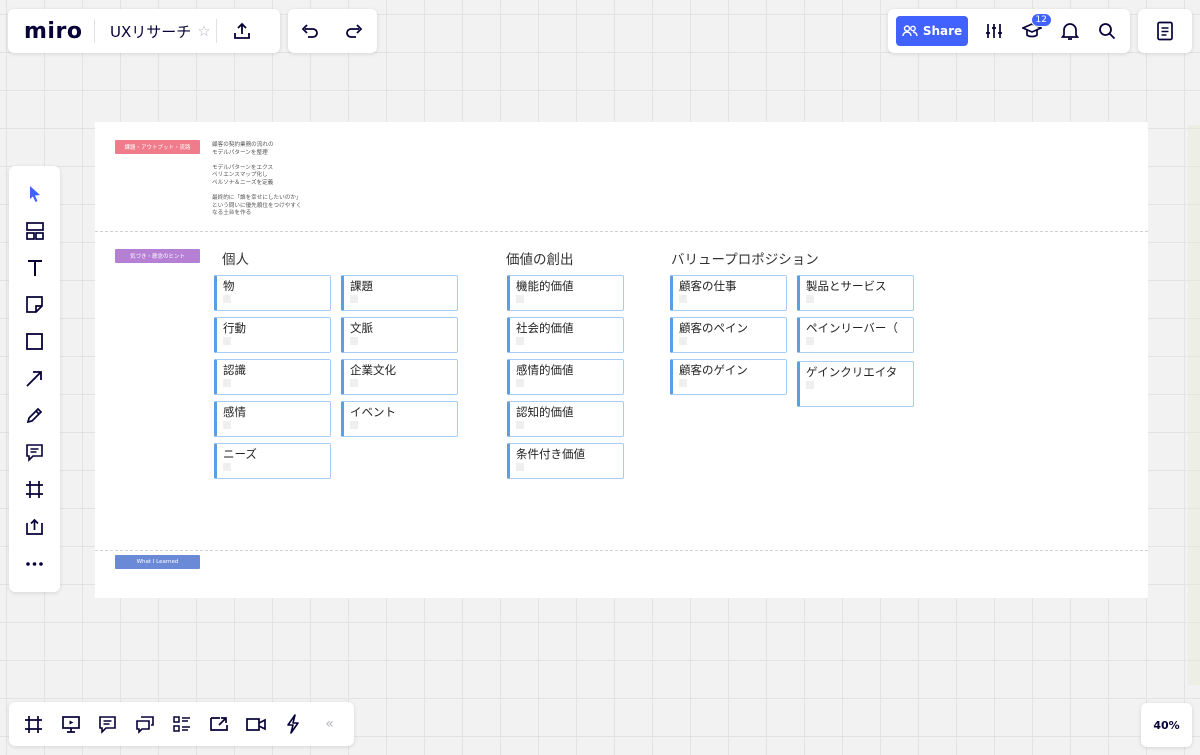  I want to click on double-chevron-left-icon: «, so click(329, 724).